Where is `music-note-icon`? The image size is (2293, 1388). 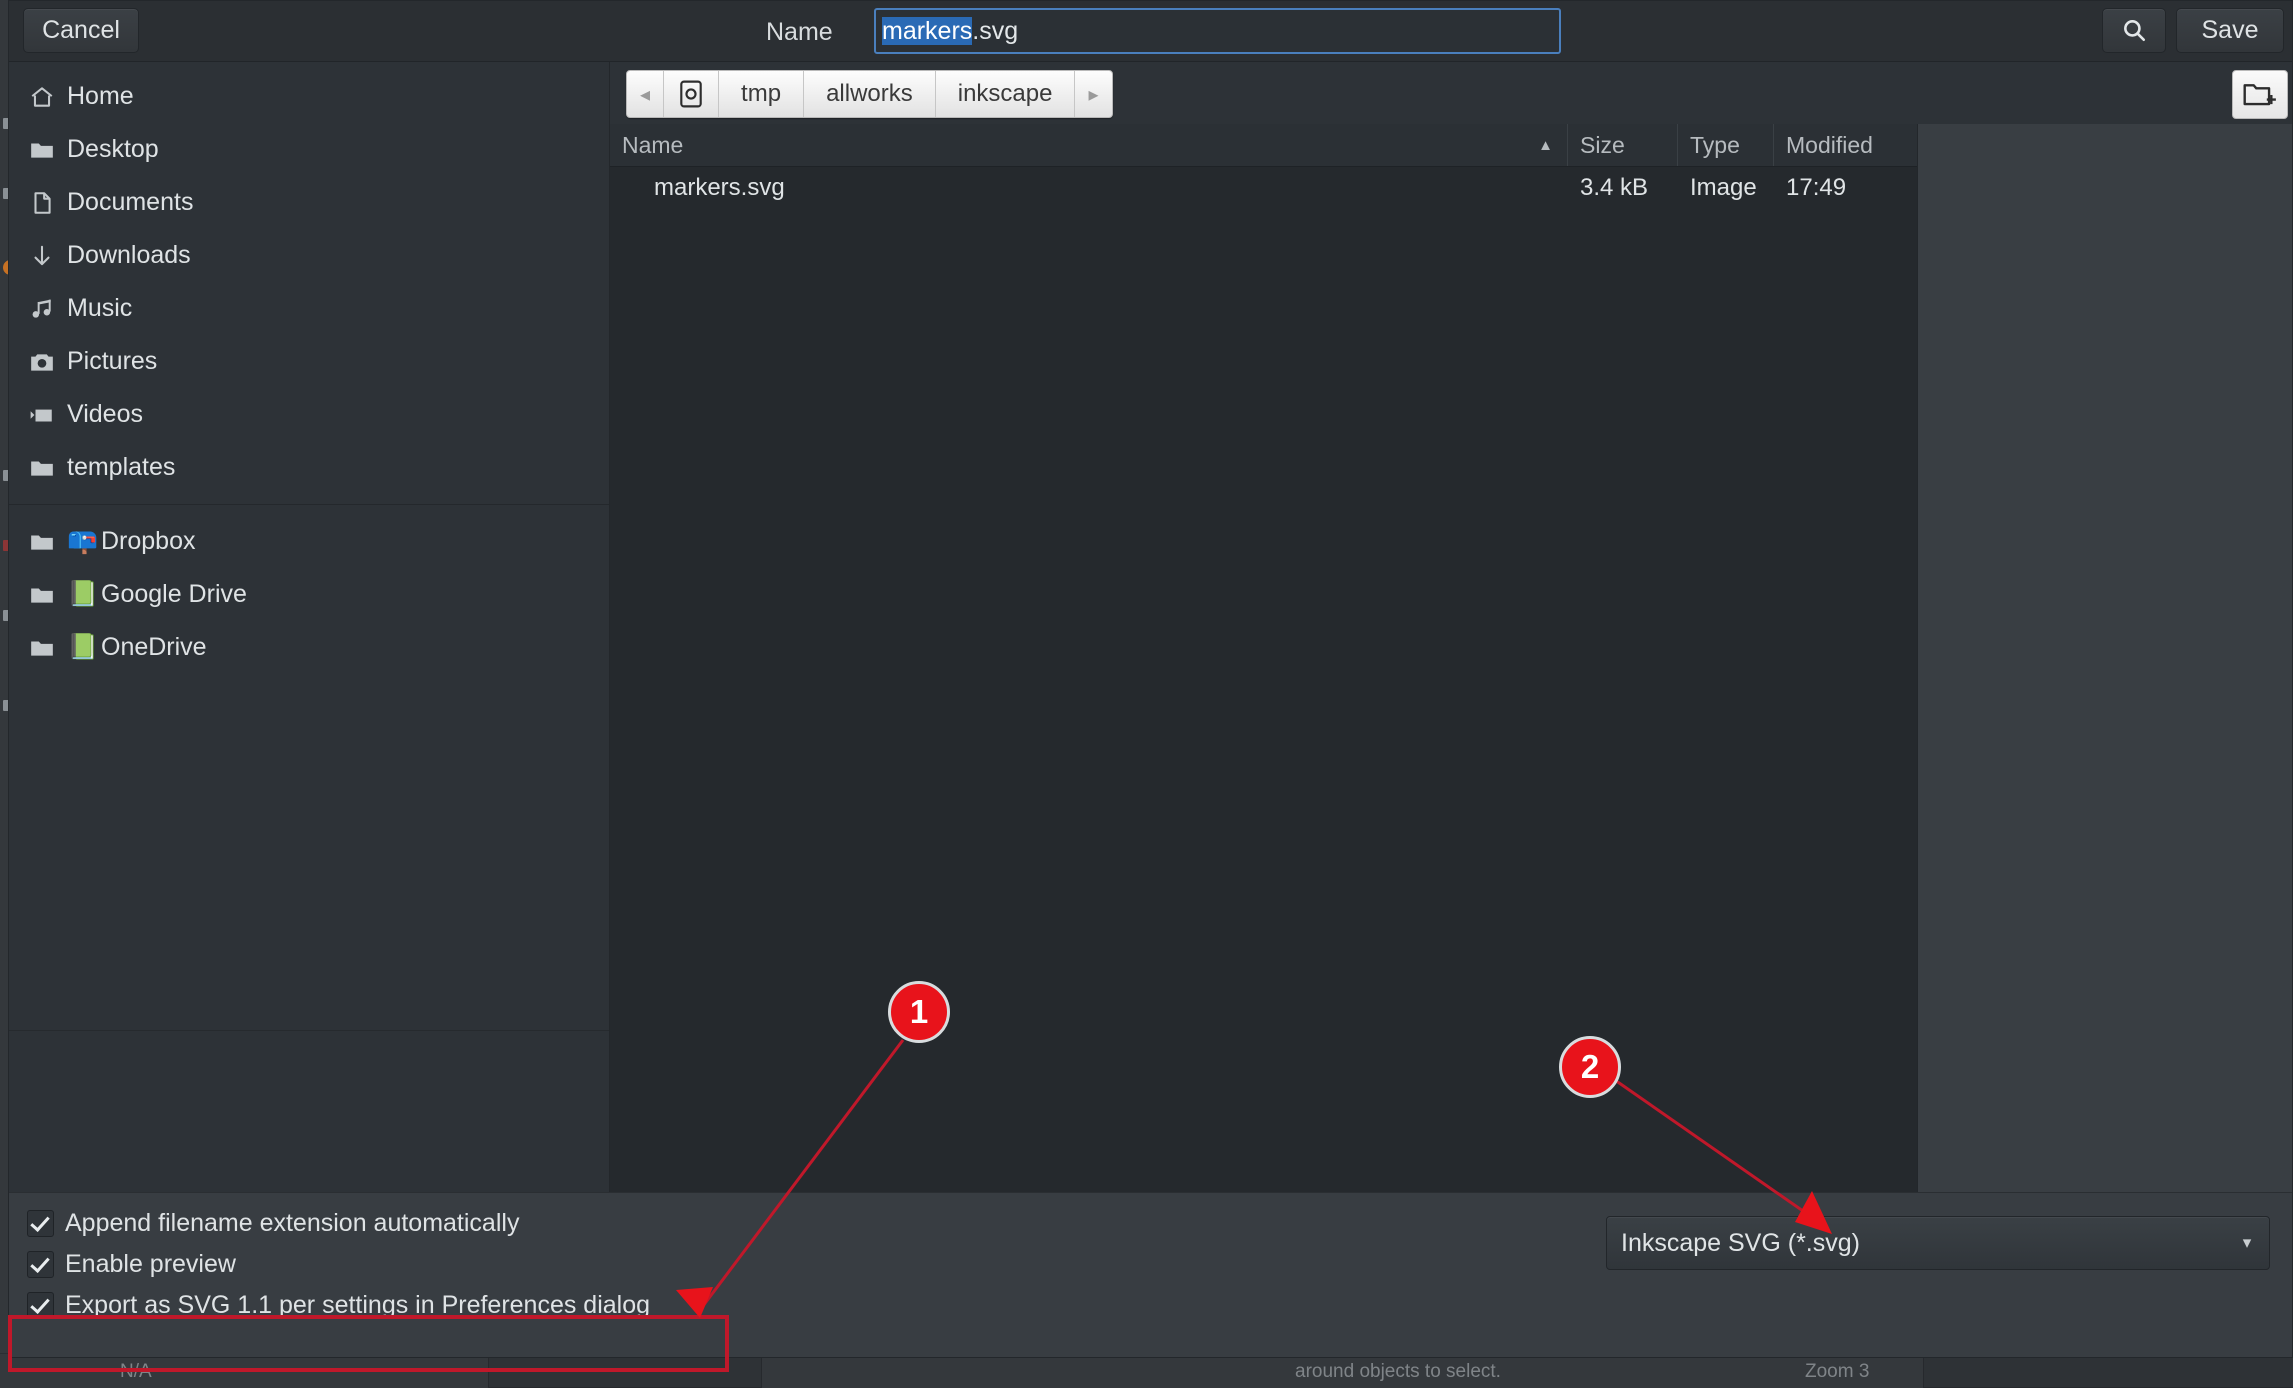
music-note-icon is located at coordinates (48, 309).